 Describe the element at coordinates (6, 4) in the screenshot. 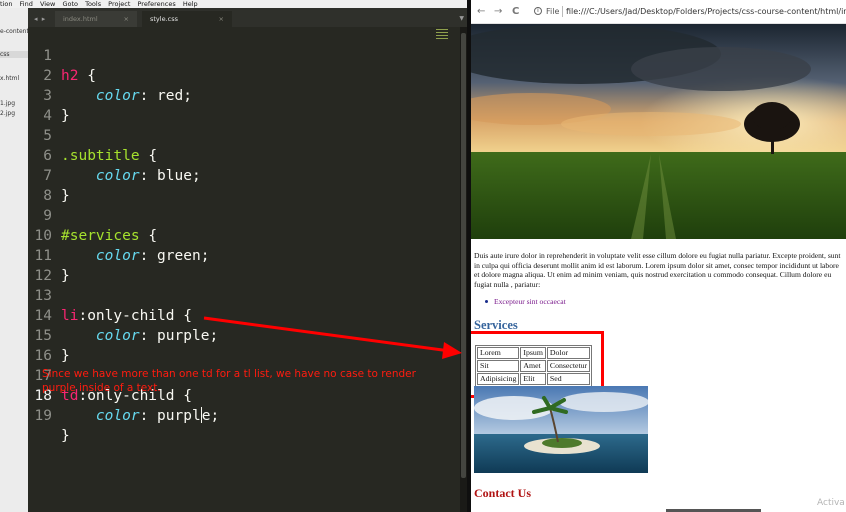

I see `menu-item-selection: tion` at that location.